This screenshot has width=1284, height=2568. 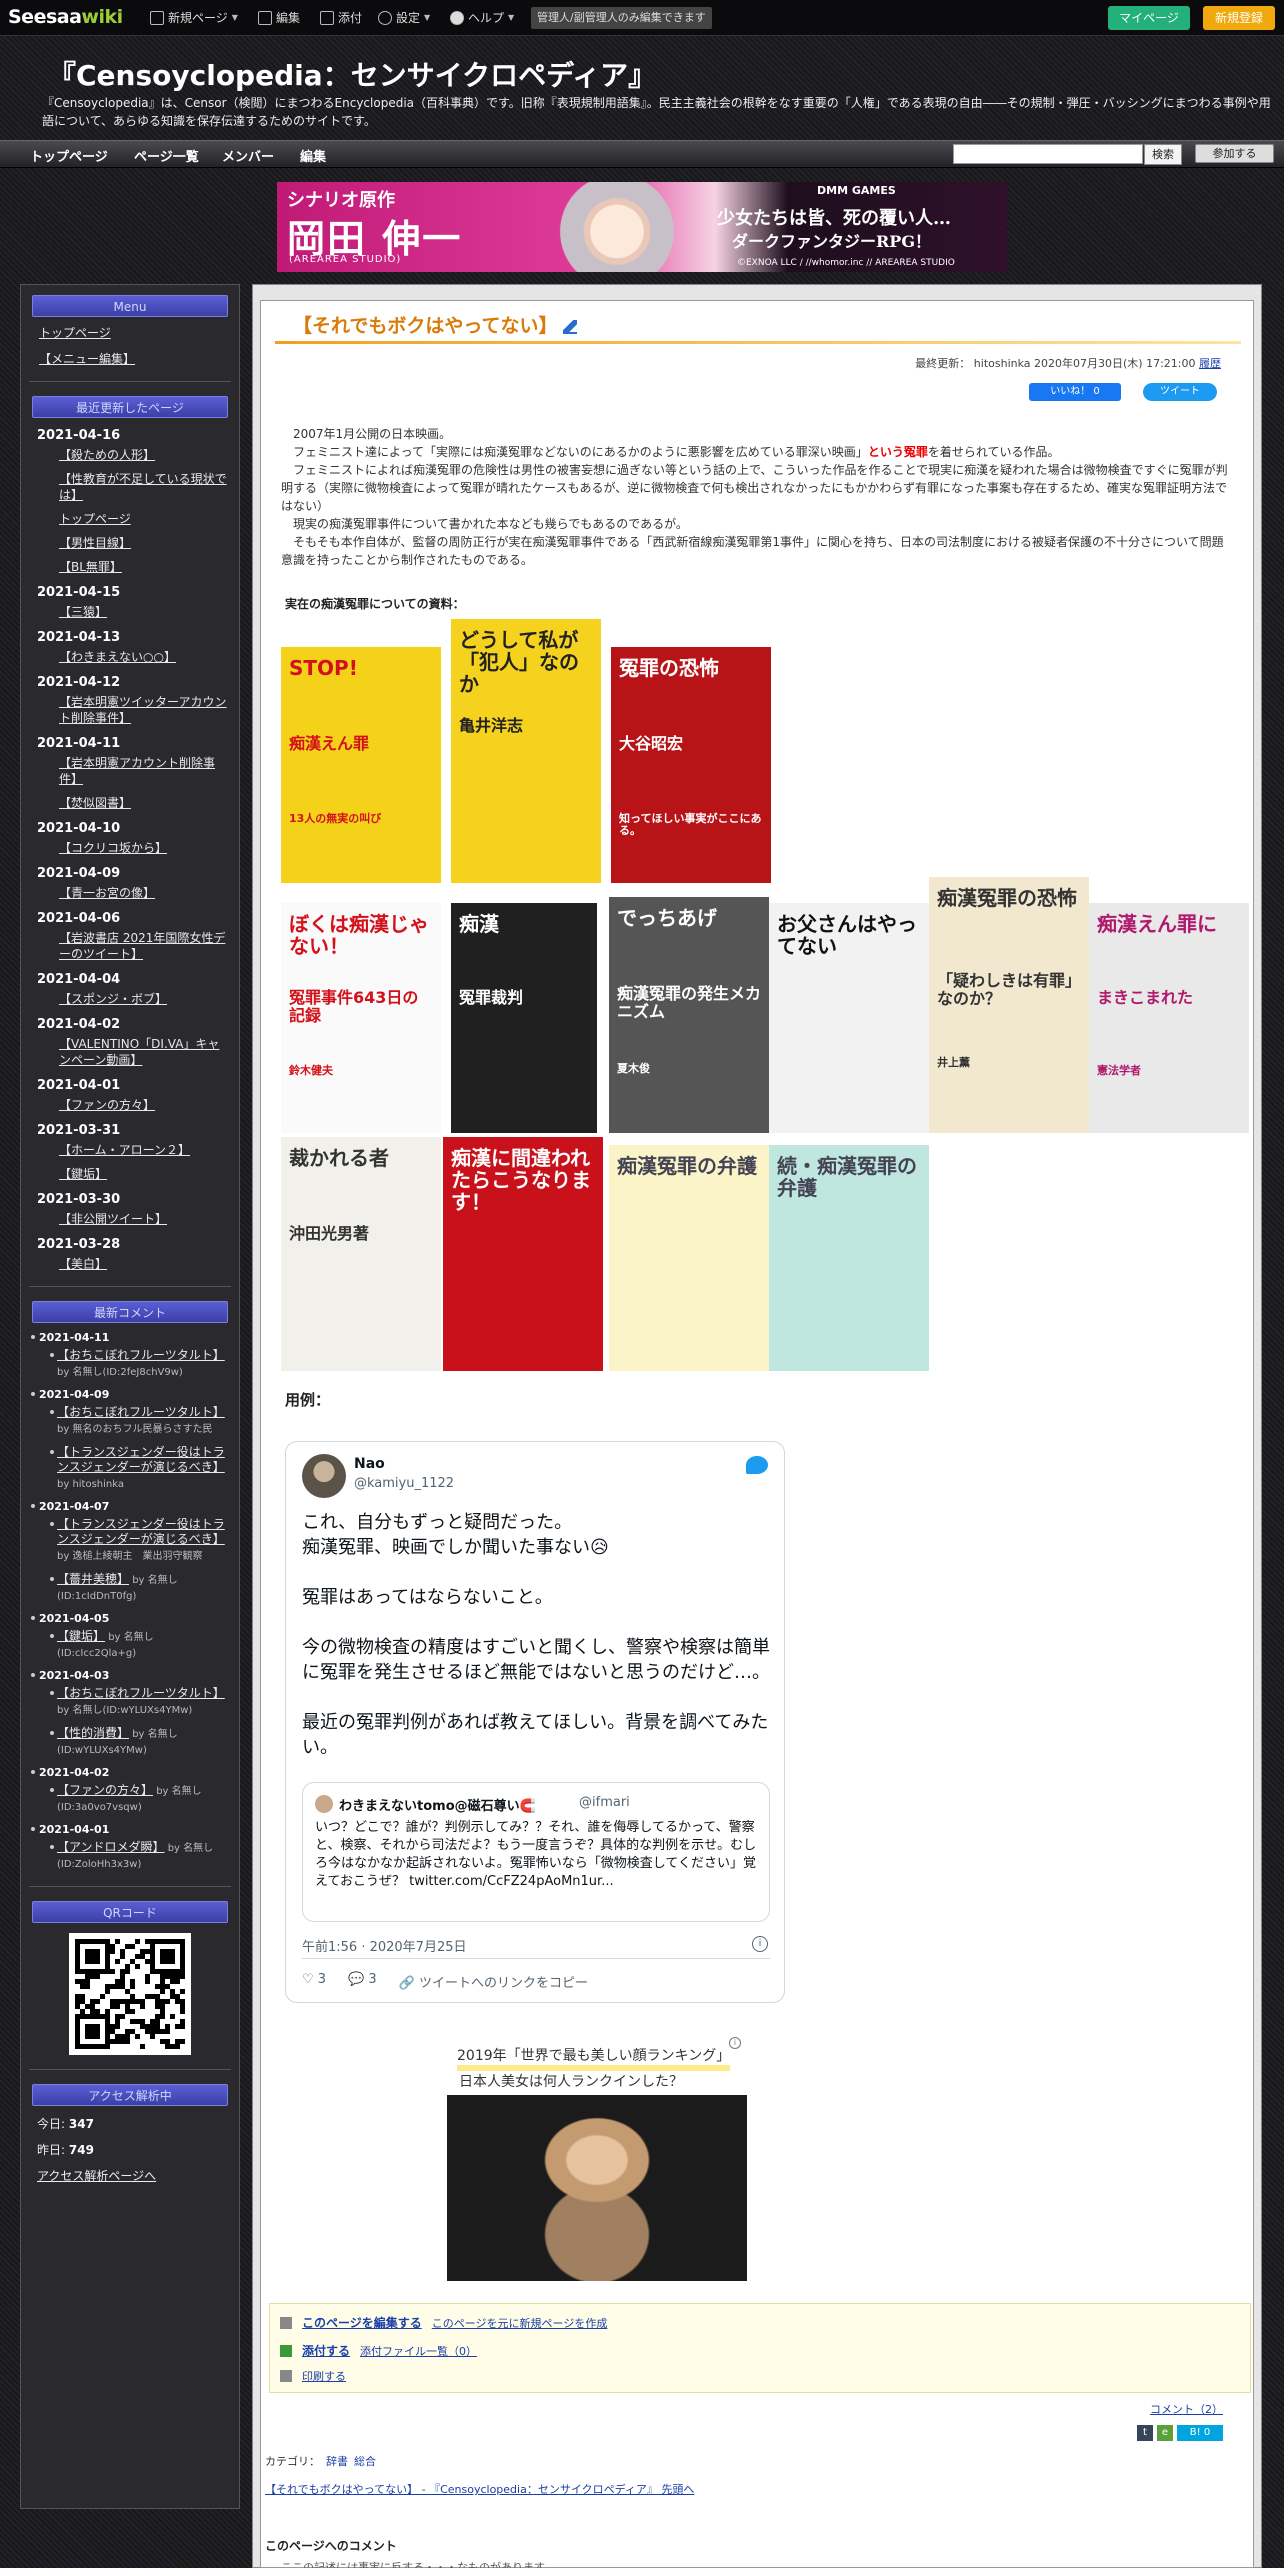 What do you see at coordinates (145, 543) in the screenshot?
I see `recent-page-link: 【男性目線】` at bounding box center [145, 543].